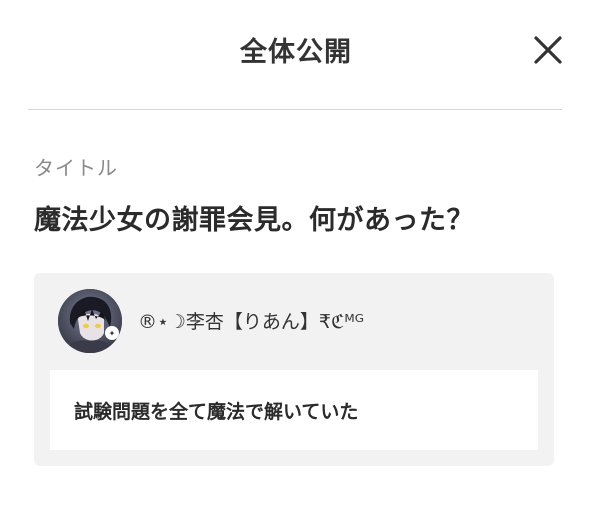 The image size is (592, 505). I want to click on avatar-image: ✦, so click(90, 321).